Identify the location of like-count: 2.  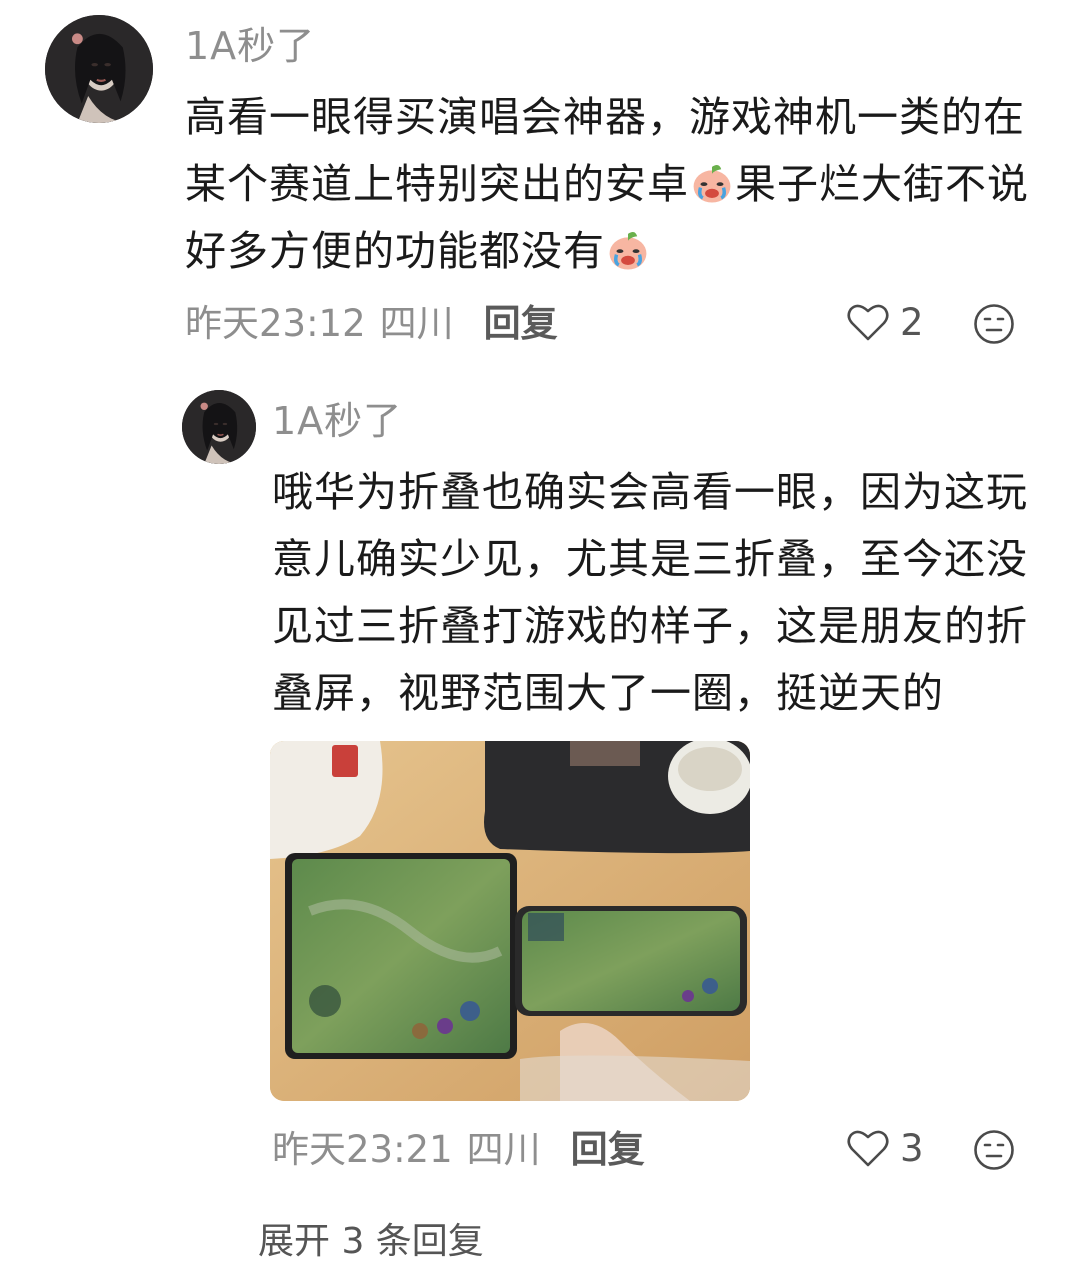
(912, 322).